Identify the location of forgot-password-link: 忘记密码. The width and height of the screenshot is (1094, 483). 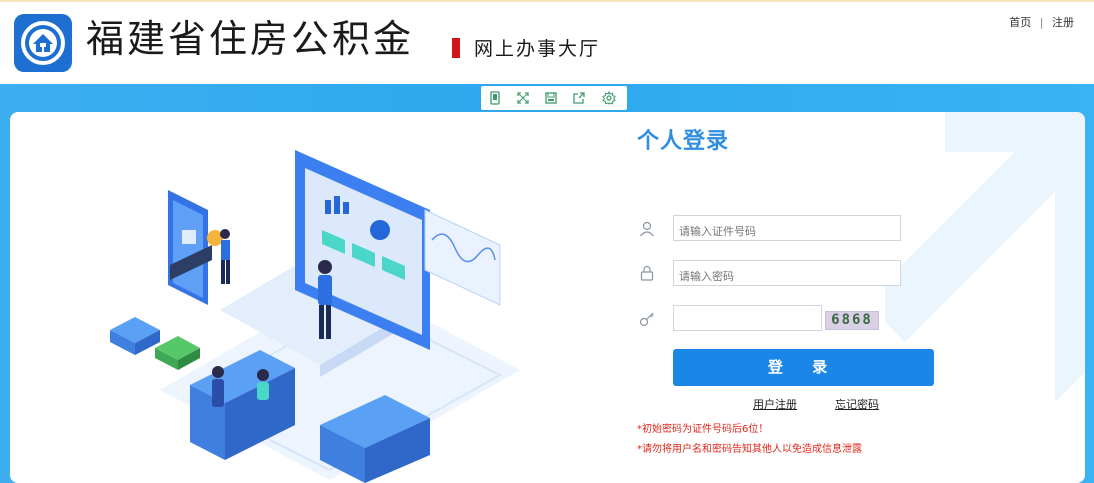
(857, 404).